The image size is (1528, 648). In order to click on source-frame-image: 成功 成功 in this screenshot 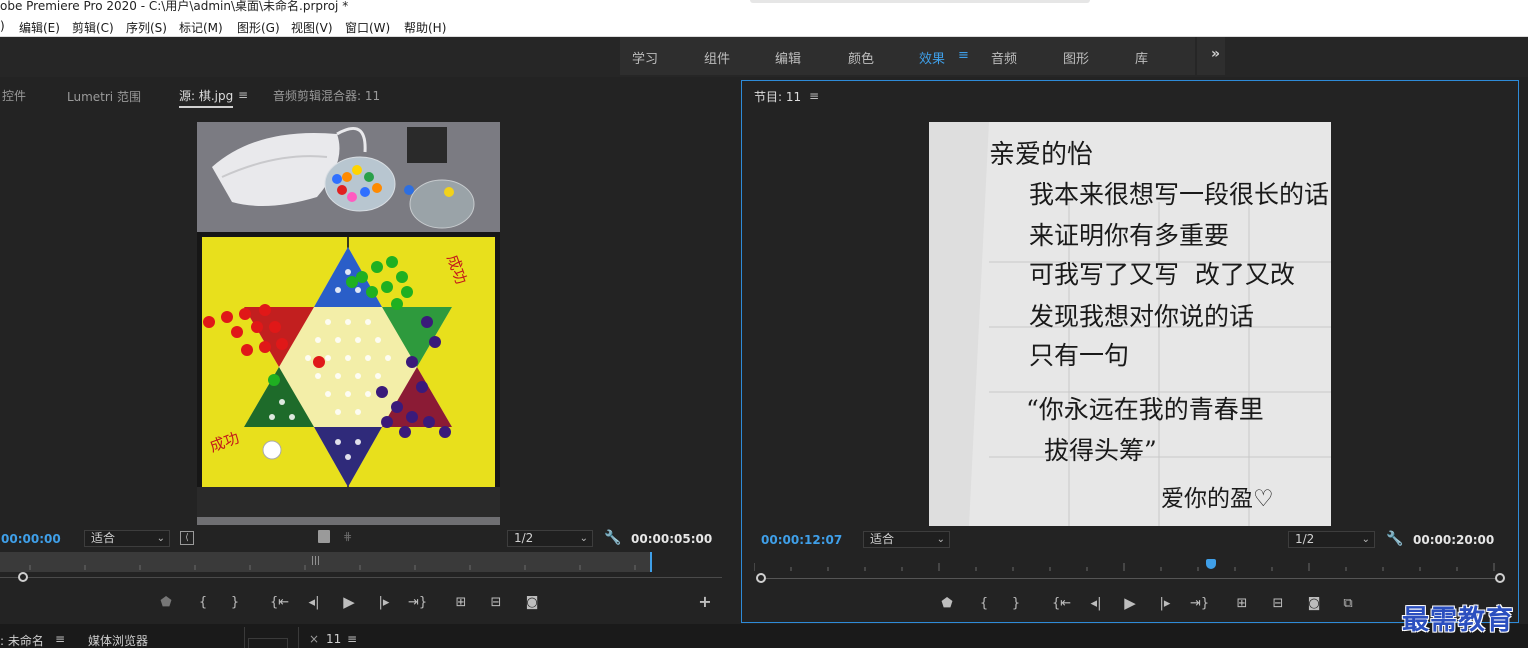, I will do `click(348, 323)`.